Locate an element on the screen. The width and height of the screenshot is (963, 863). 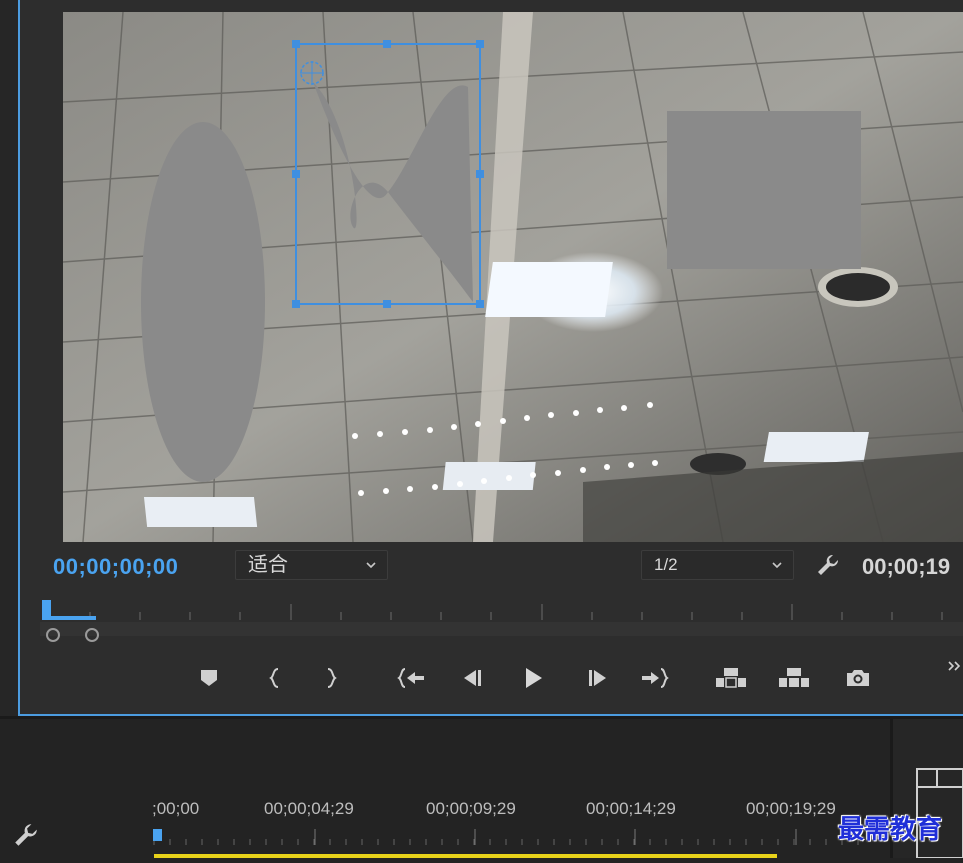
lift-icon is located at coordinates (730, 678).